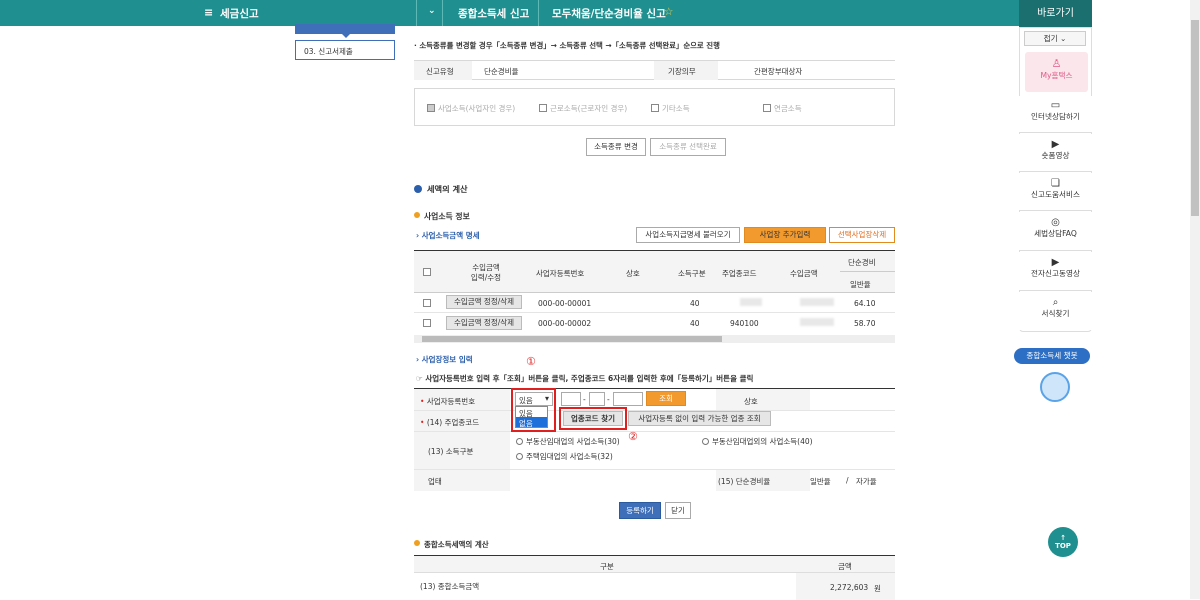  Describe the element at coordinates (785, 235) in the screenshot. I see `add-business-button: 사업장 추가입력` at that location.